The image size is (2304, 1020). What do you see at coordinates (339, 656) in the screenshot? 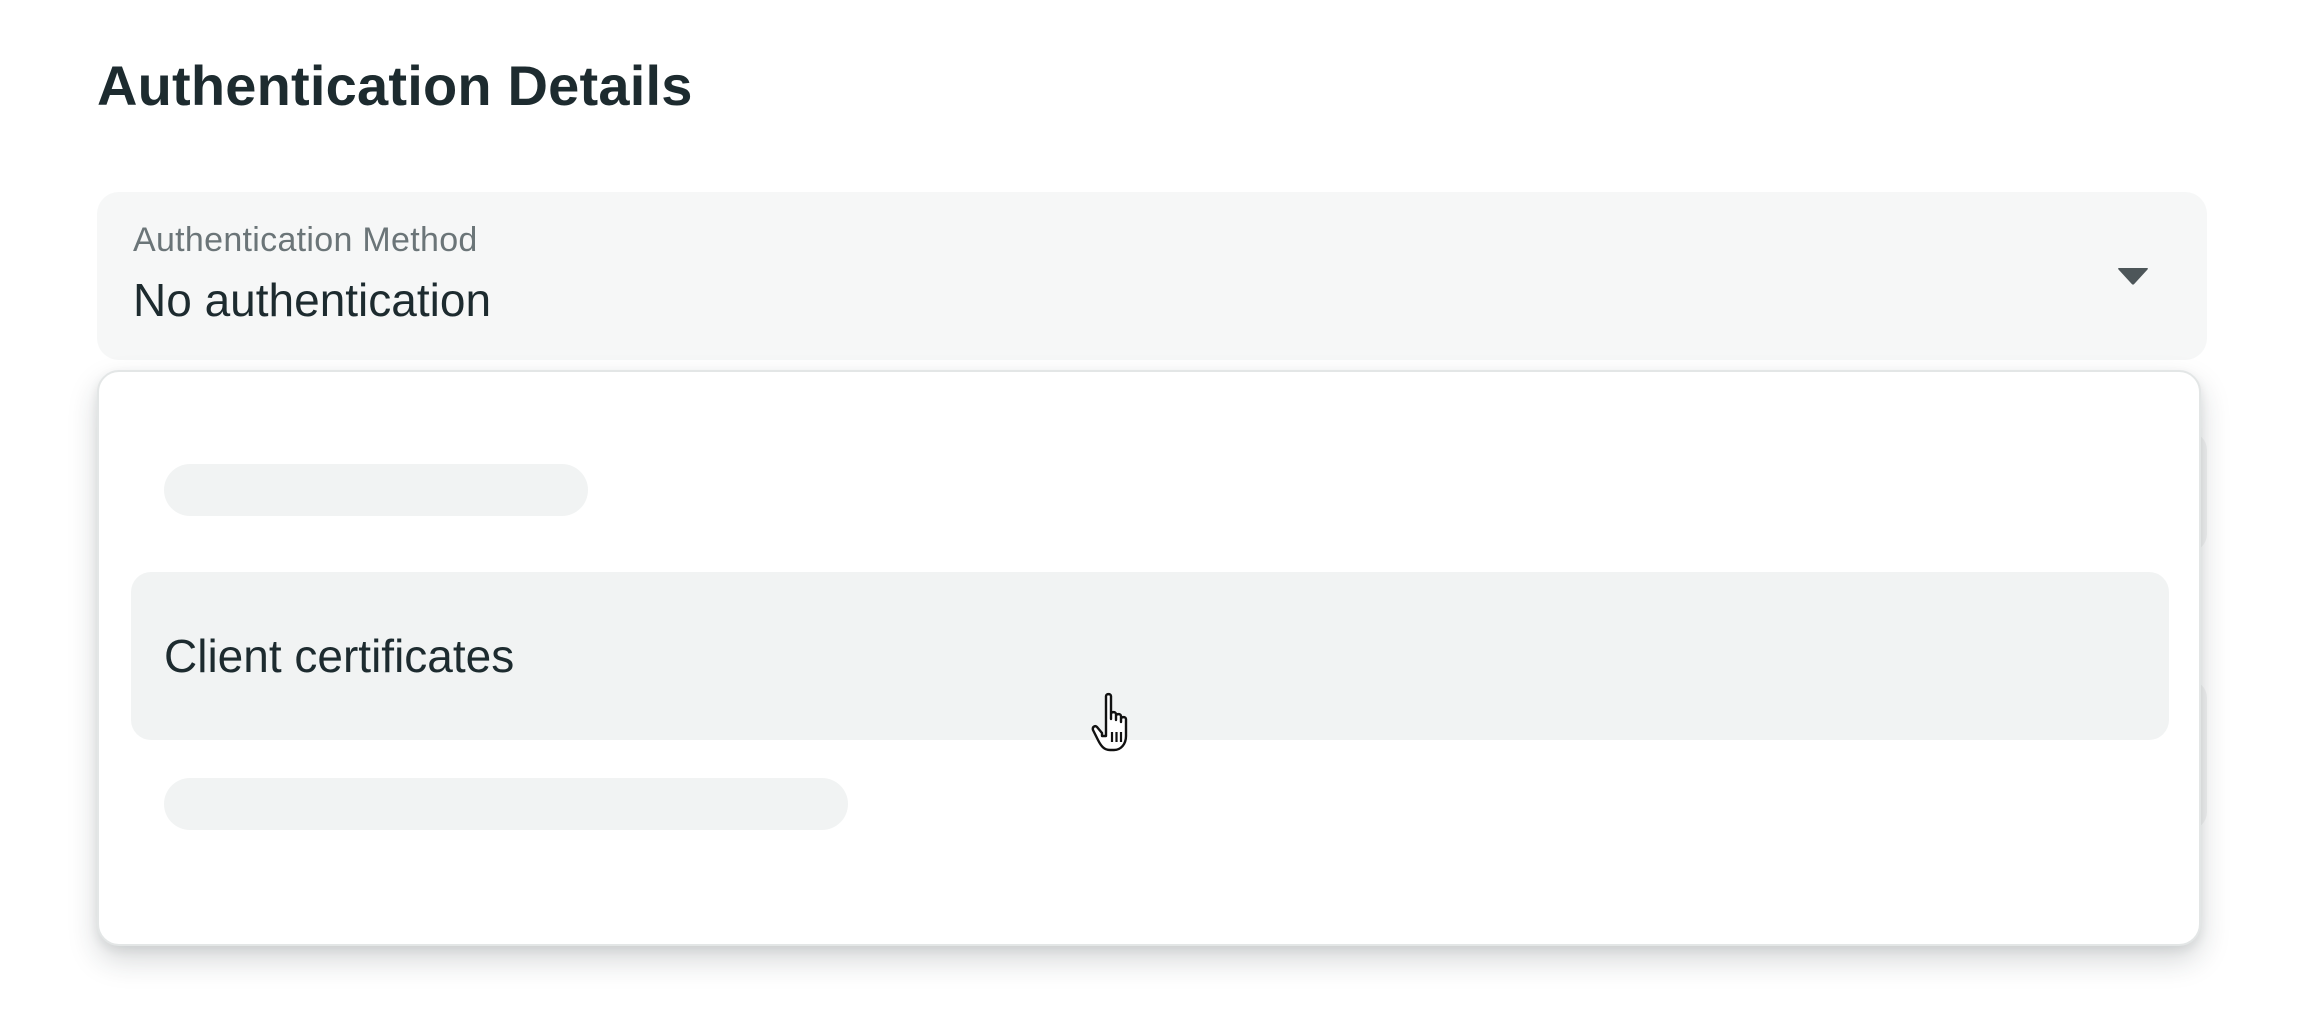
I see `dropdown-option-label: Client certificates` at bounding box center [339, 656].